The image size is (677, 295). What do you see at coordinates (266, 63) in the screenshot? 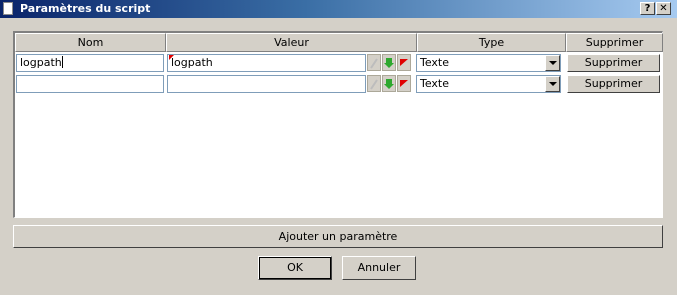
I see `value-input: logpath` at bounding box center [266, 63].